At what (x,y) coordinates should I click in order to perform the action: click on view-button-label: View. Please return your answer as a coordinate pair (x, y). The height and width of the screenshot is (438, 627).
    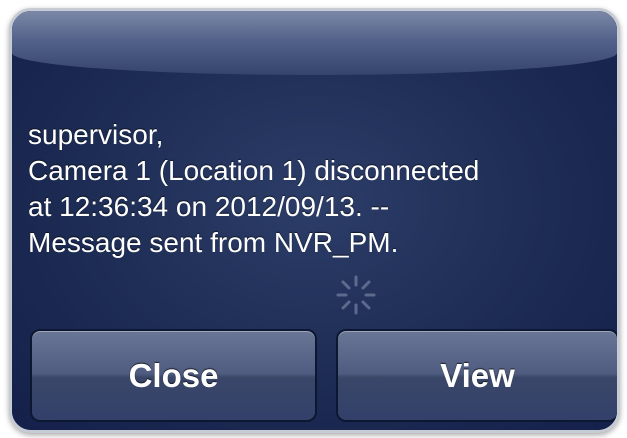
    Looking at the image, I should click on (477, 375).